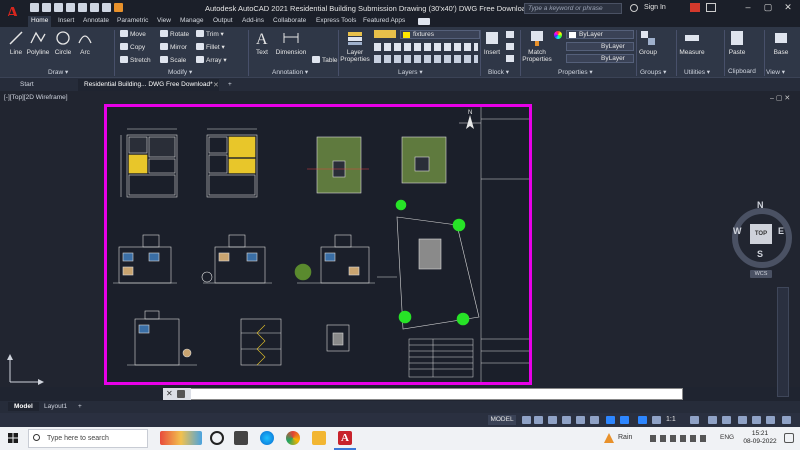 The width and height of the screenshot is (800, 450). I want to click on layer-state-icon, so click(385, 34).